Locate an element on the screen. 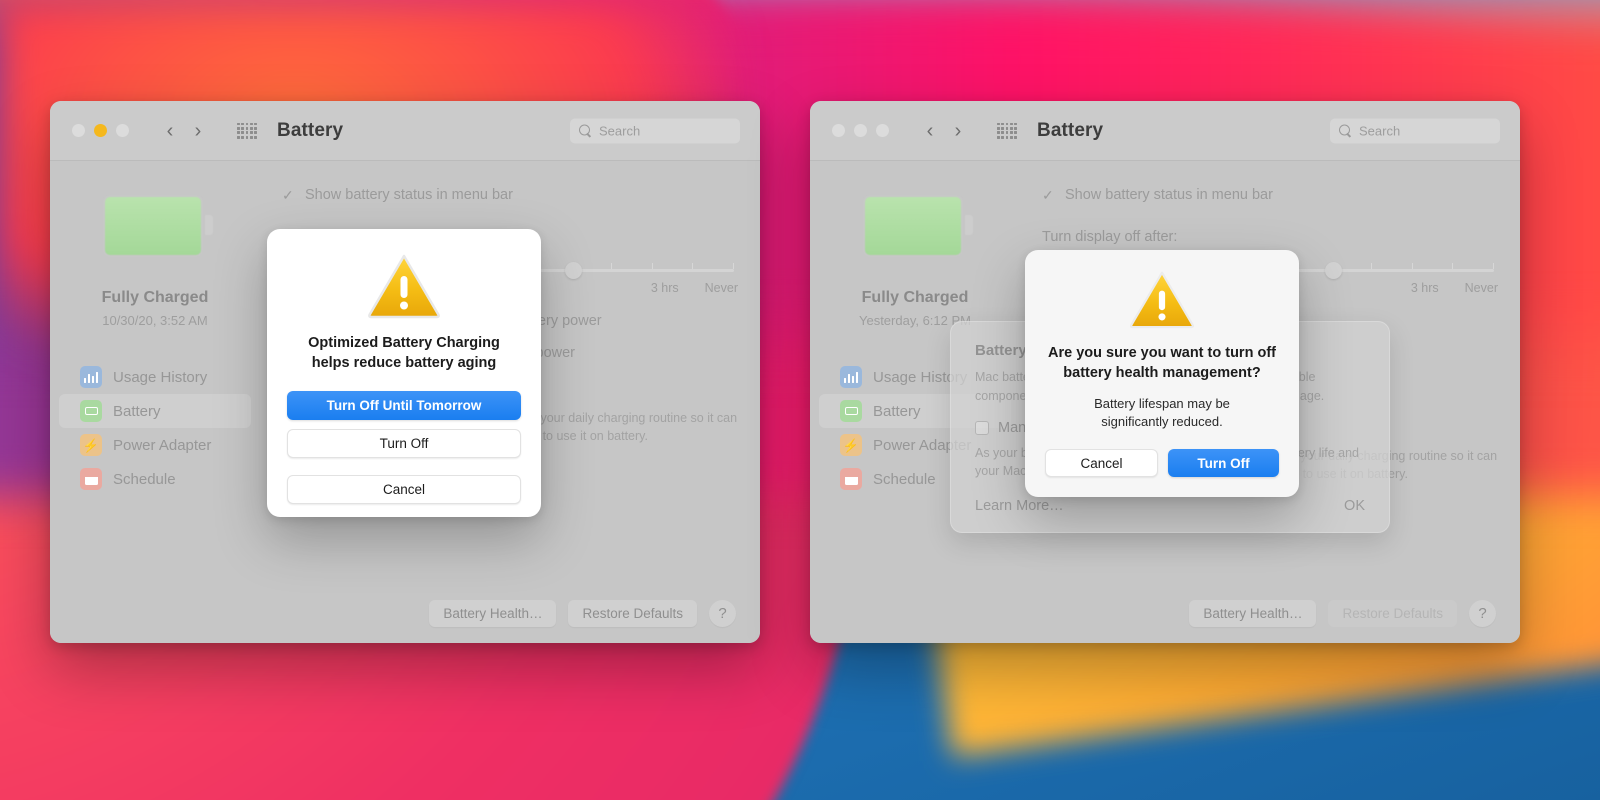 This screenshot has height=800, width=1600. sidebar-label-usage-history: Usage History is located at coordinates (160, 377).